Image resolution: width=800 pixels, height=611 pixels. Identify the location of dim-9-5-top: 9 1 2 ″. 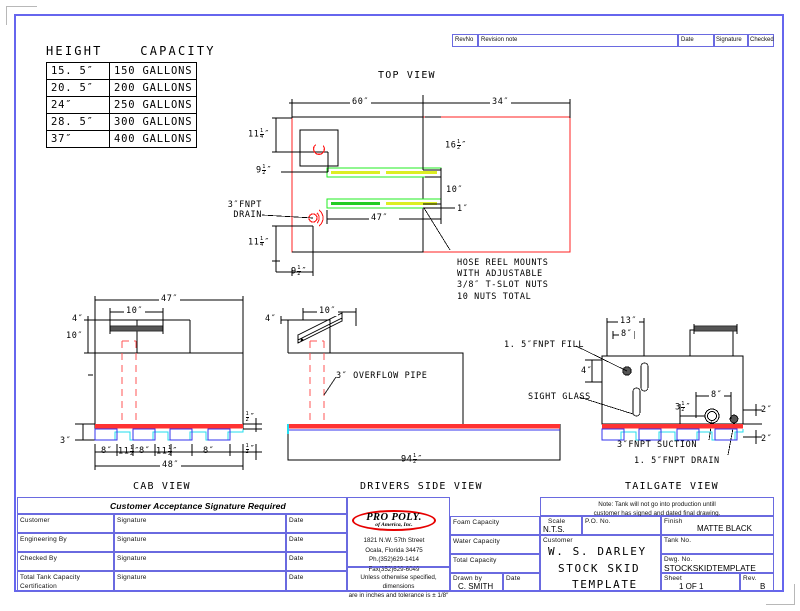
(264, 170).